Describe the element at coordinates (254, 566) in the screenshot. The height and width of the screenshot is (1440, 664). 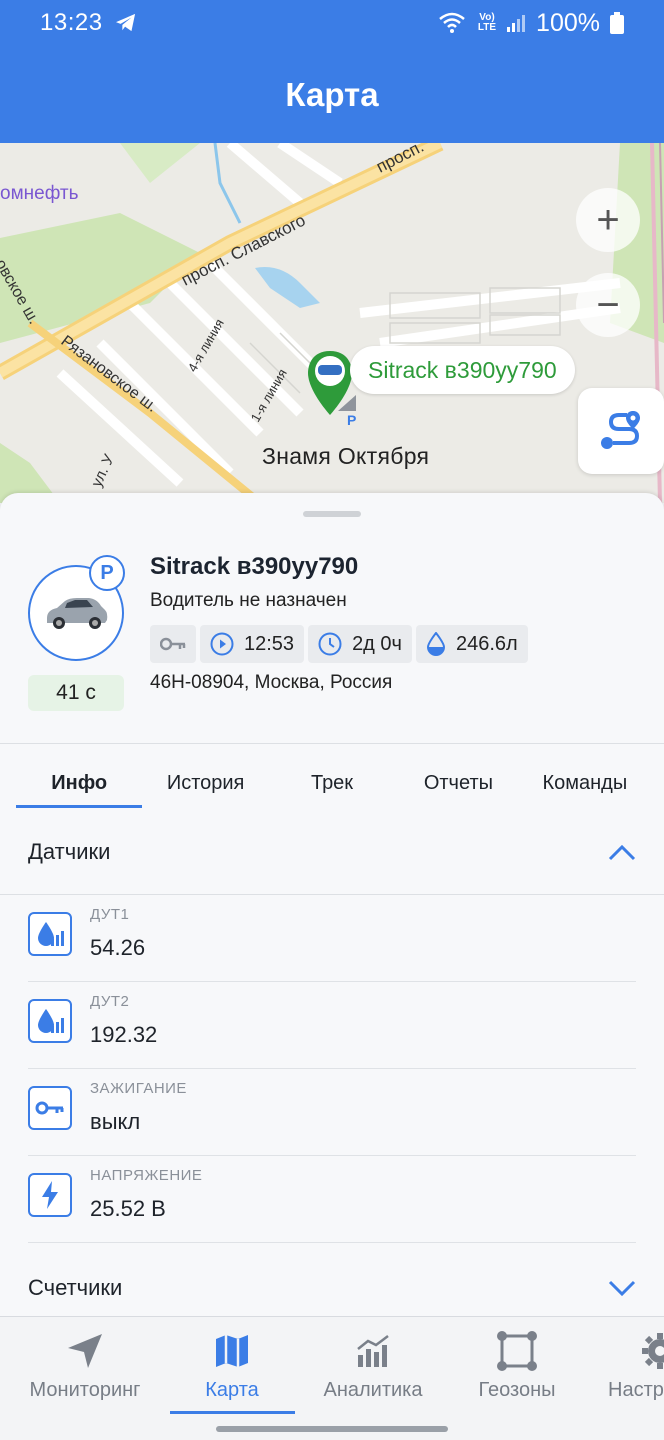
I see `vehicle-name: Sitrack в390уу790` at that location.